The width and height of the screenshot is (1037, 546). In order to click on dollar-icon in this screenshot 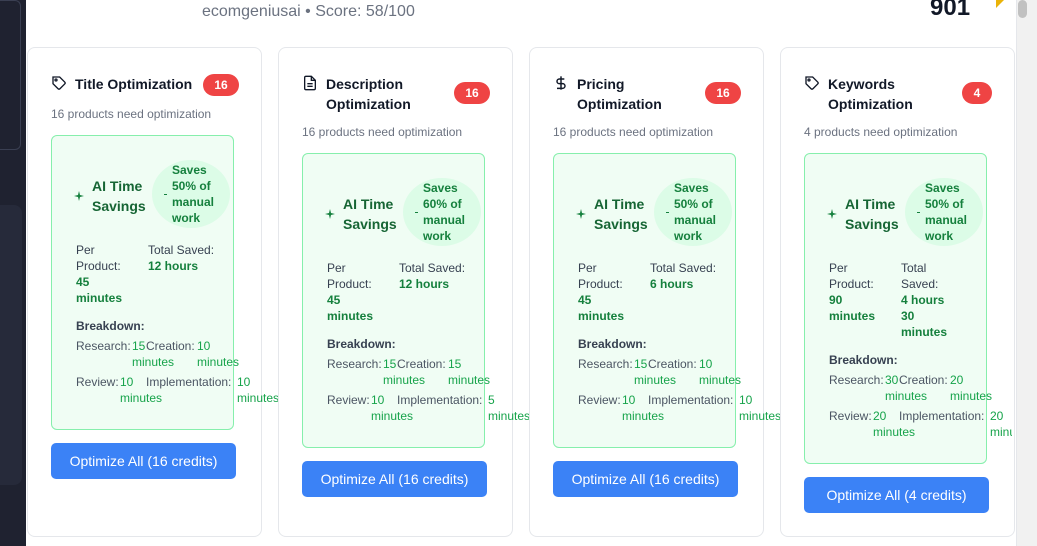, I will do `click(561, 83)`.